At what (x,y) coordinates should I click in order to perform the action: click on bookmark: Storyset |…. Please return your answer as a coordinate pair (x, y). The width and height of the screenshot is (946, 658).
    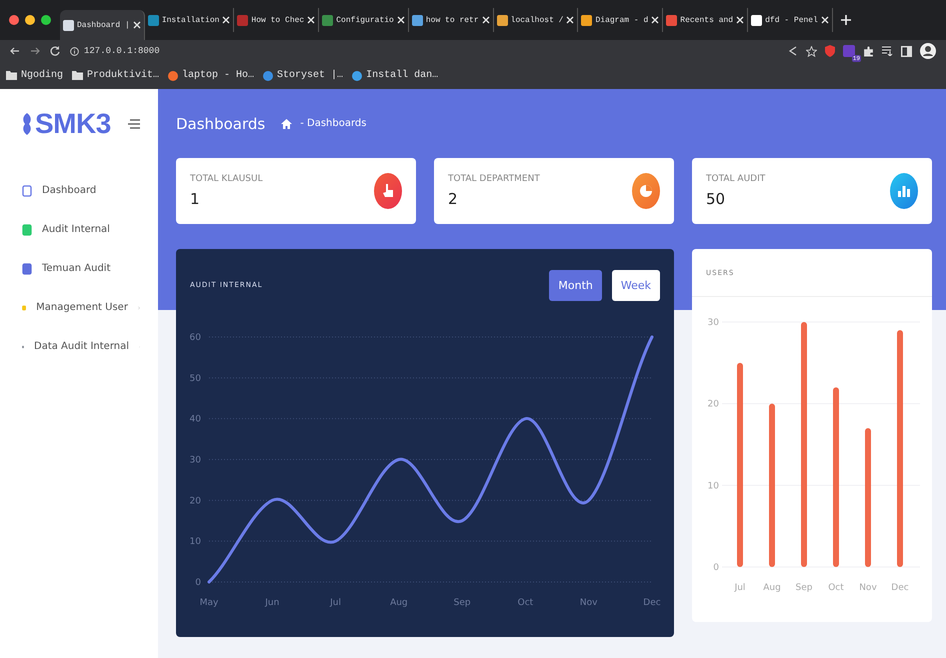
    Looking at the image, I should click on (303, 75).